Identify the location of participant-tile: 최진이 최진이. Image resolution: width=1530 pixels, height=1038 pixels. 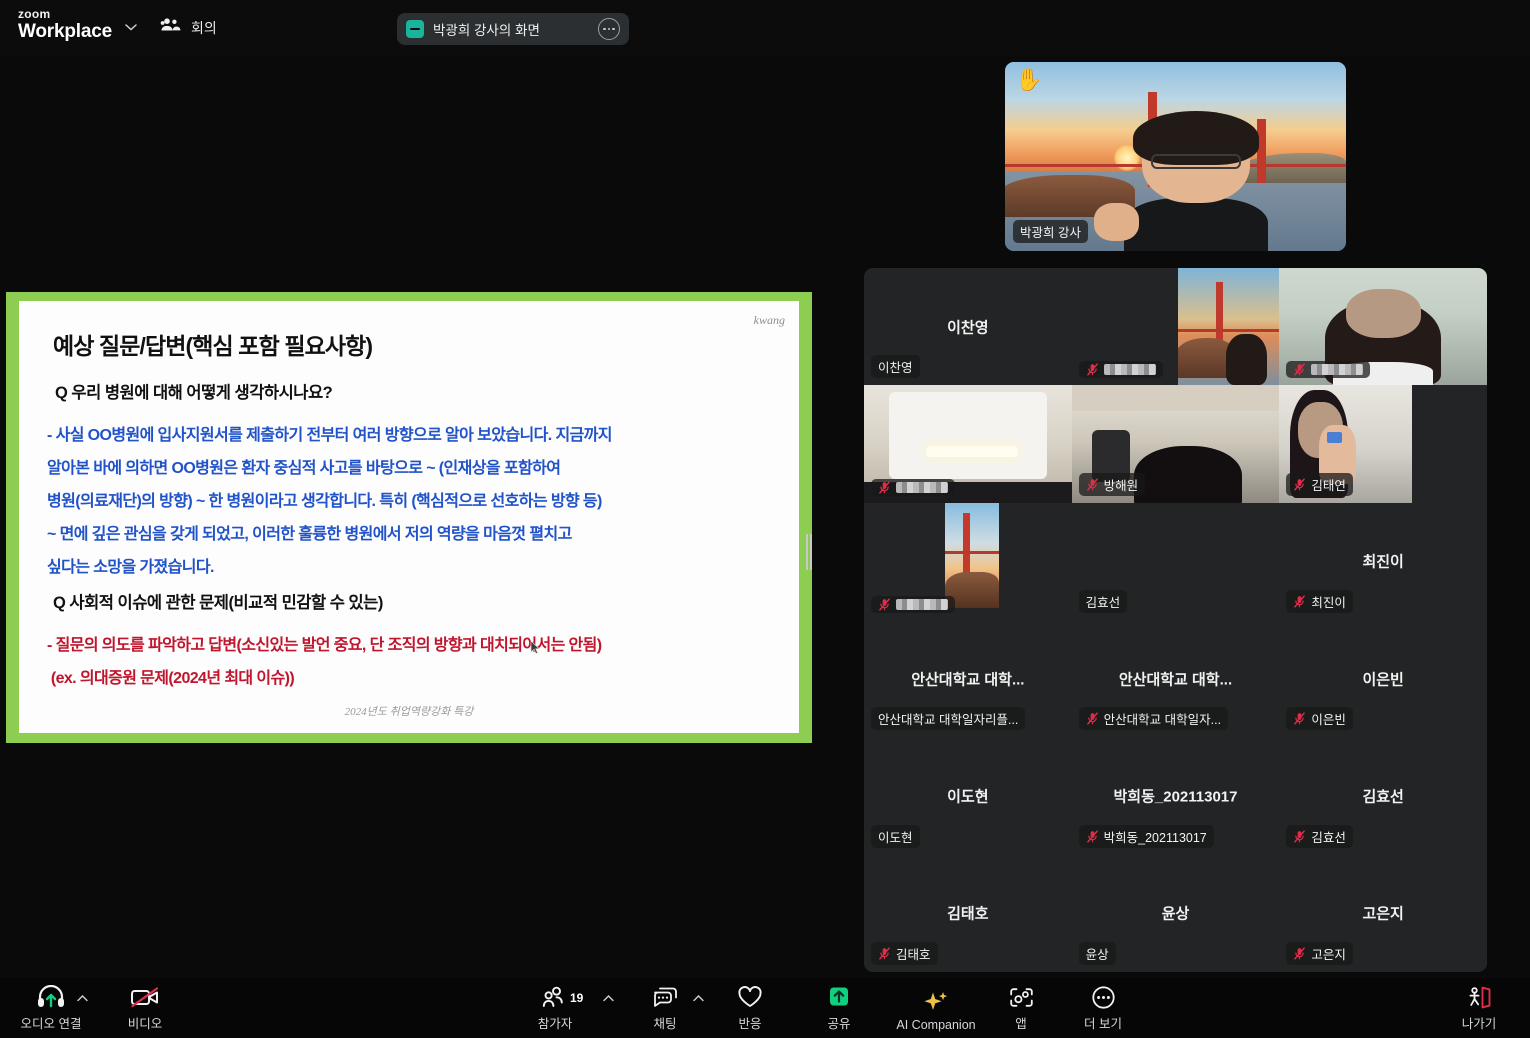
(1383, 561).